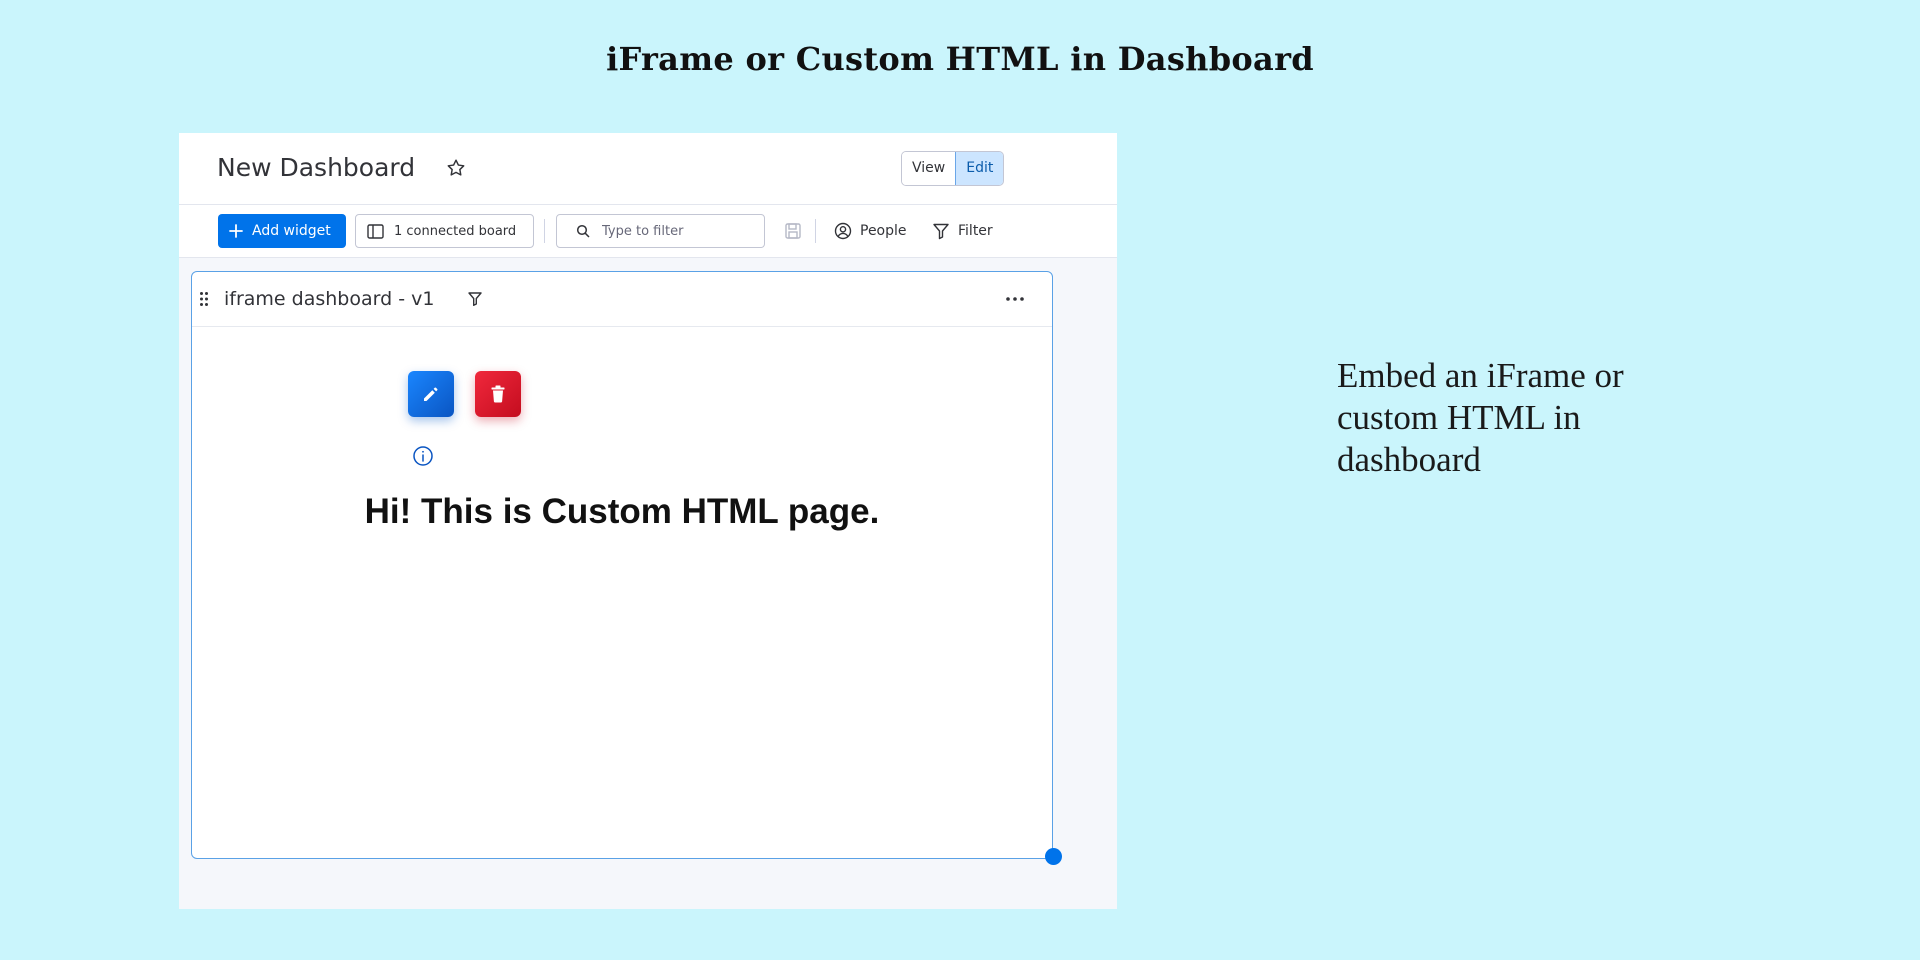  I want to click on drag-handle-icon, so click(204, 299).